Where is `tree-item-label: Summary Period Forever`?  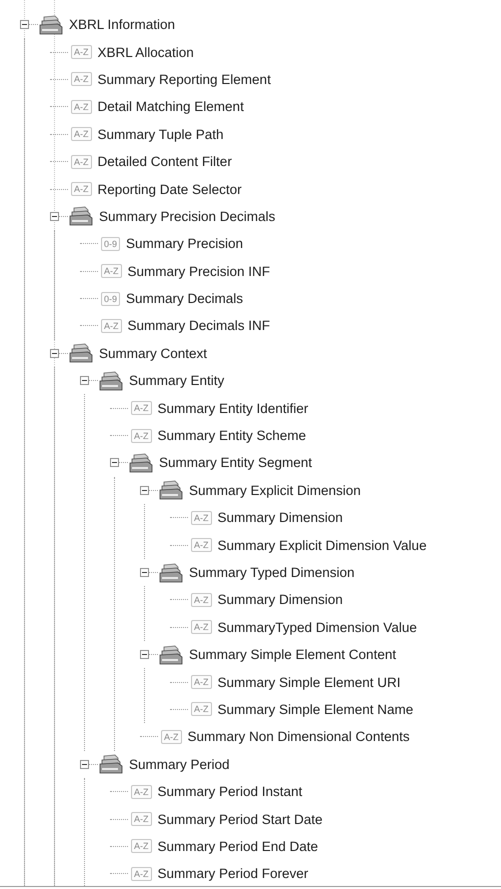
tree-item-label: Summary Period Forever is located at coordinates (233, 874).